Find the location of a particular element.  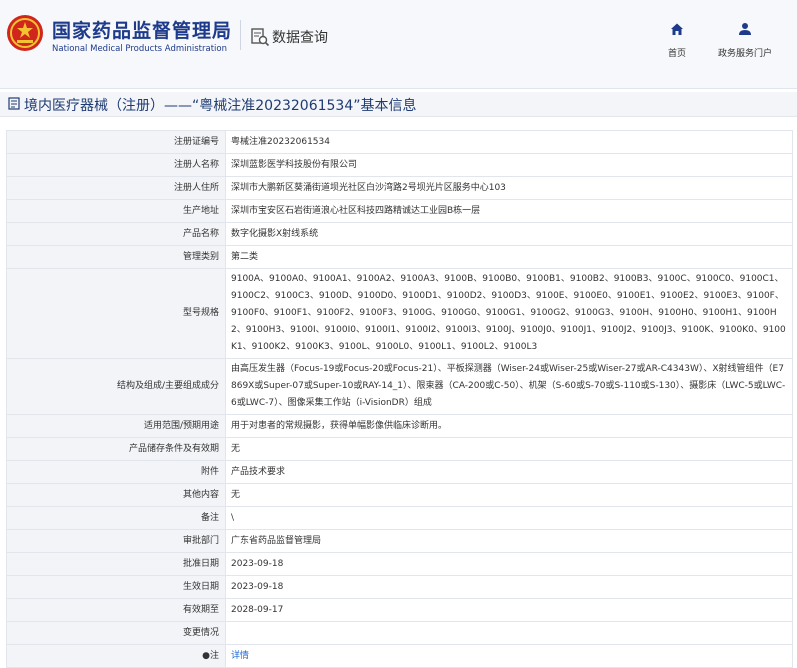

user-icon is located at coordinates (745, 29).